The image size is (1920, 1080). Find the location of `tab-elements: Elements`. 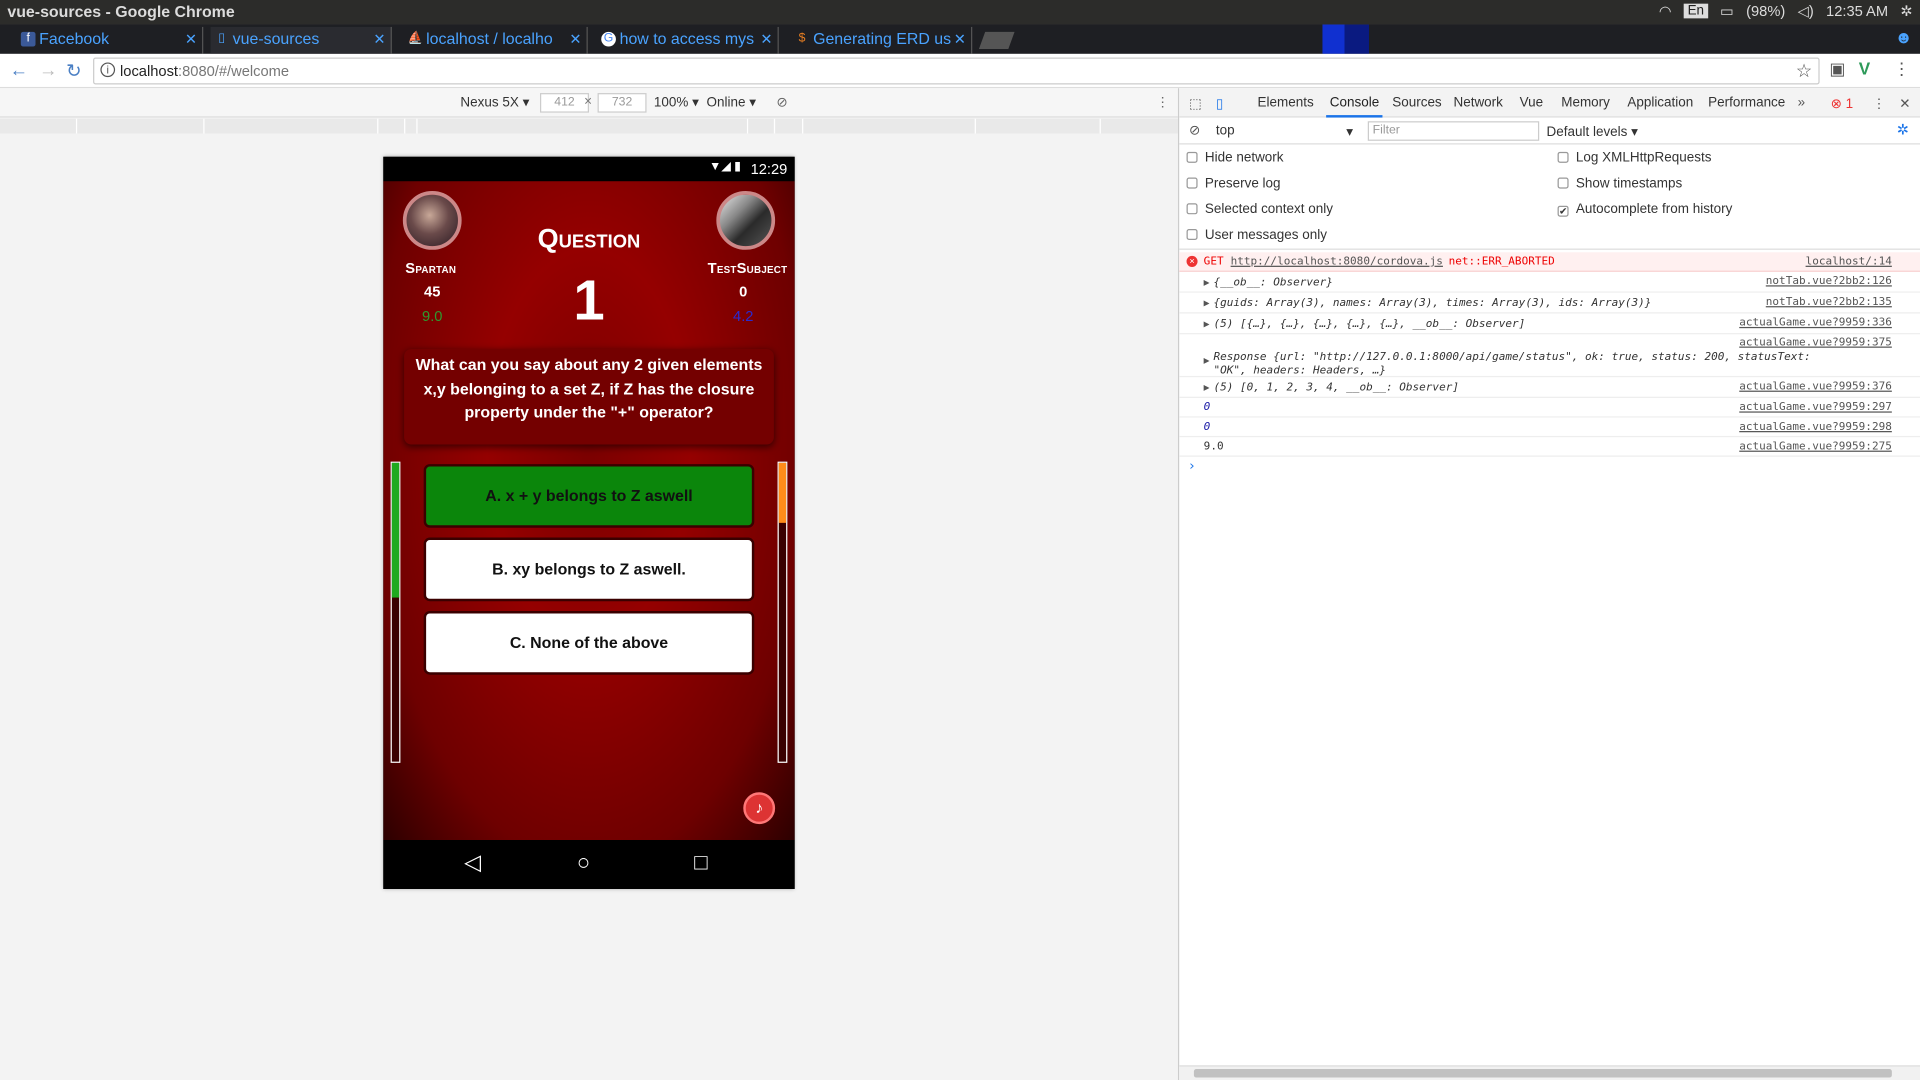

tab-elements: Elements is located at coordinates (1286, 103).